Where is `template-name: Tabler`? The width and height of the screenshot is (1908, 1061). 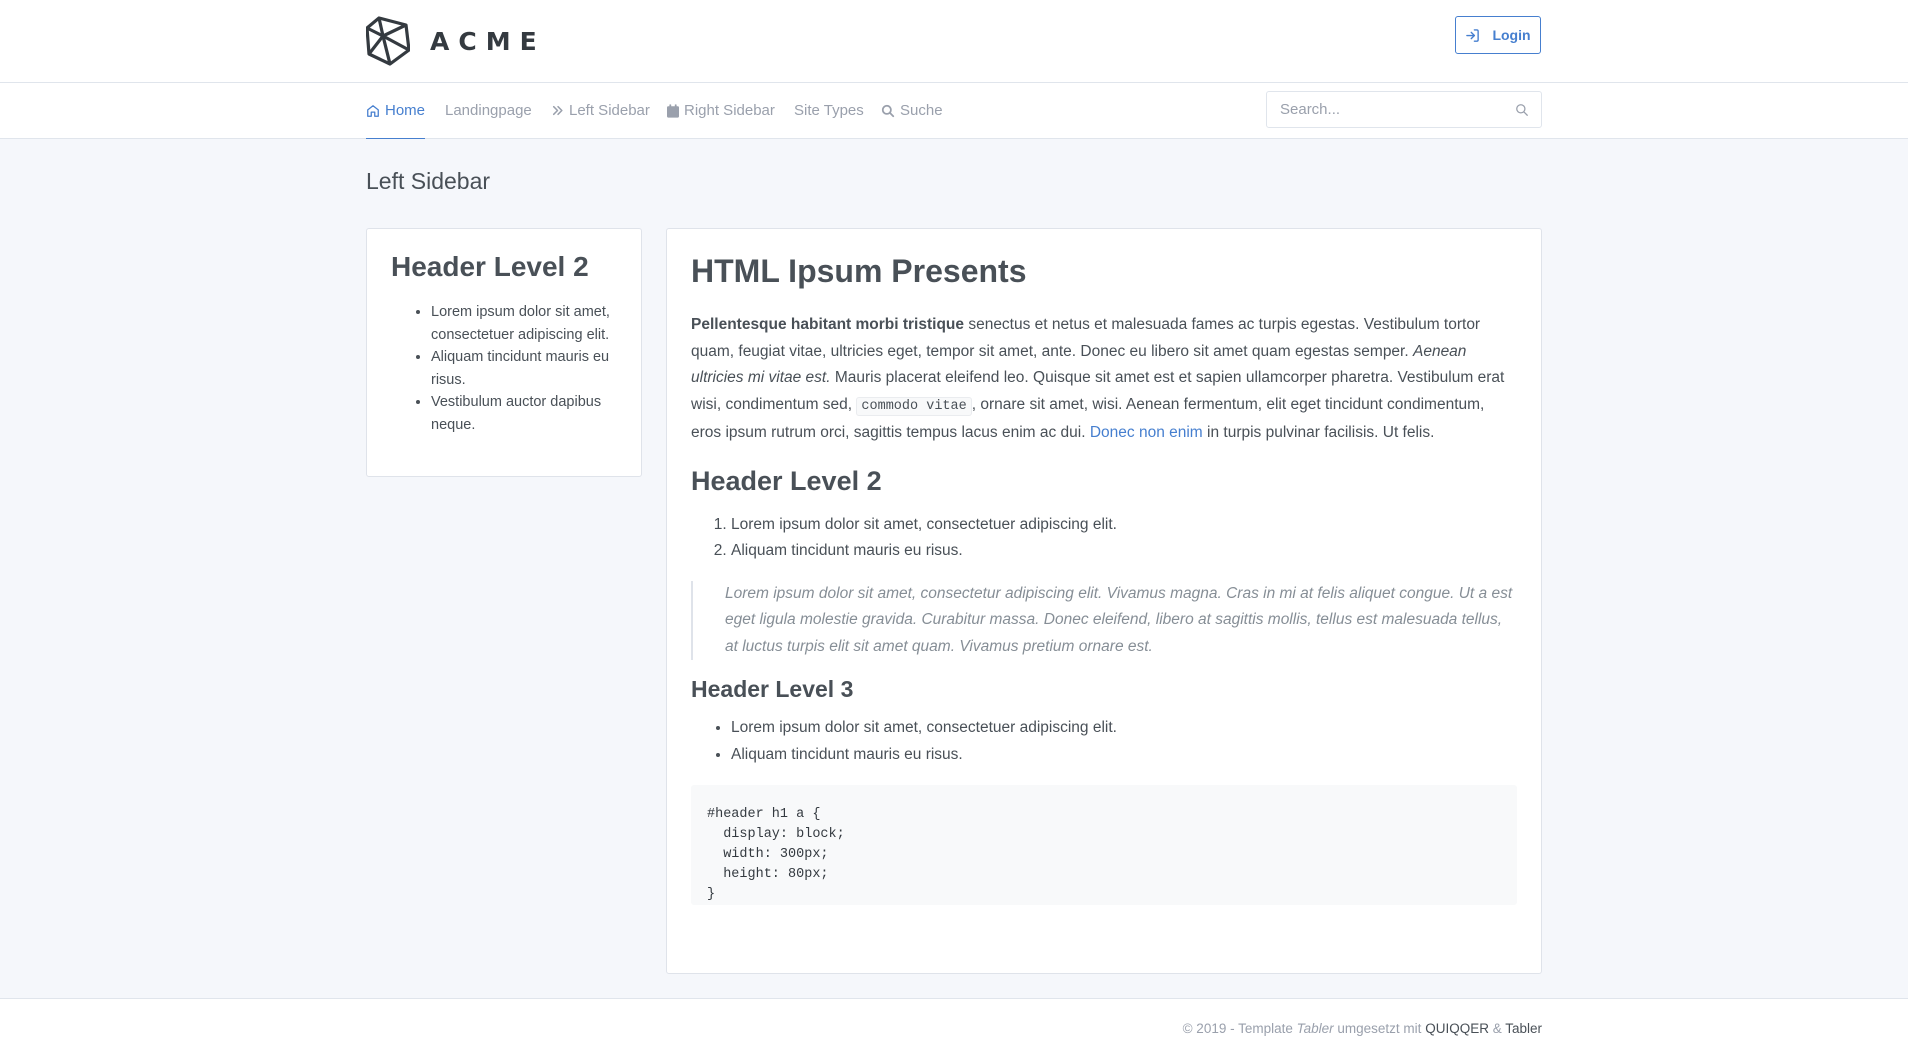
template-name: Tabler is located at coordinates (1315, 1028).